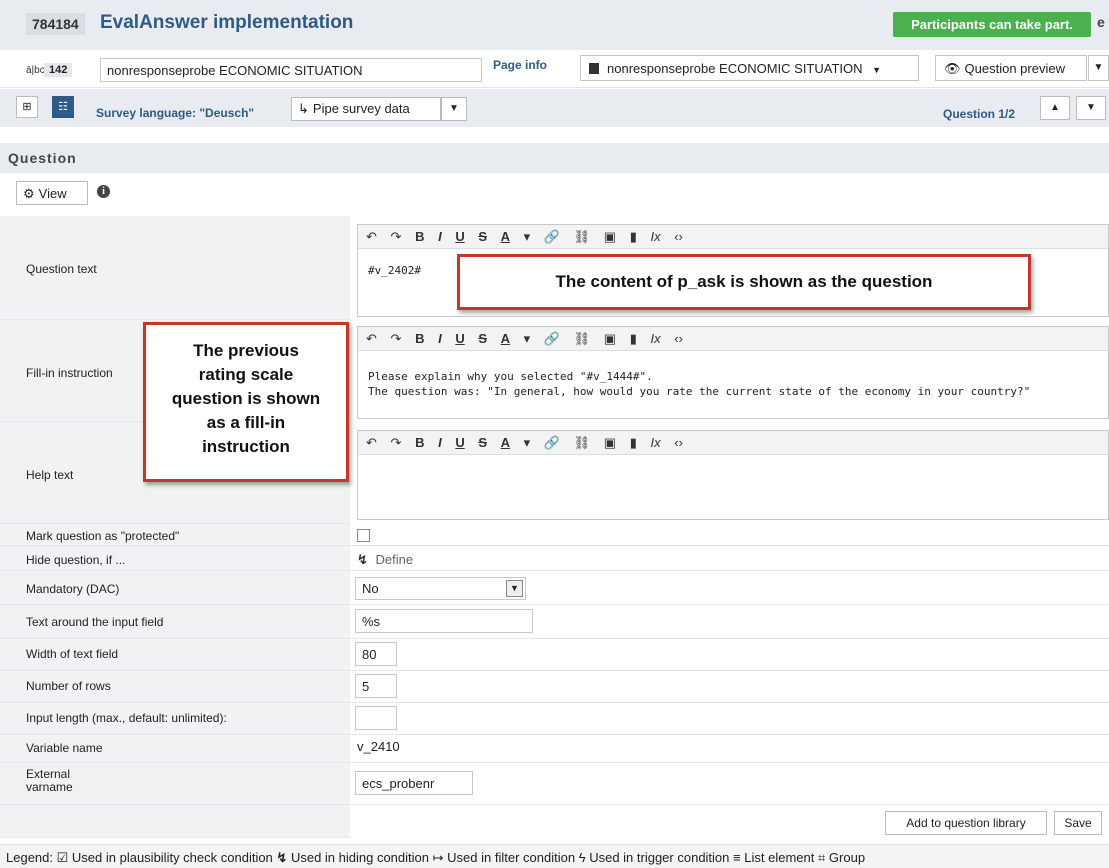 This screenshot has width=1109, height=868. Describe the element at coordinates (226, 23) in the screenshot. I see `survey-title: EvalAnswer implementation` at that location.